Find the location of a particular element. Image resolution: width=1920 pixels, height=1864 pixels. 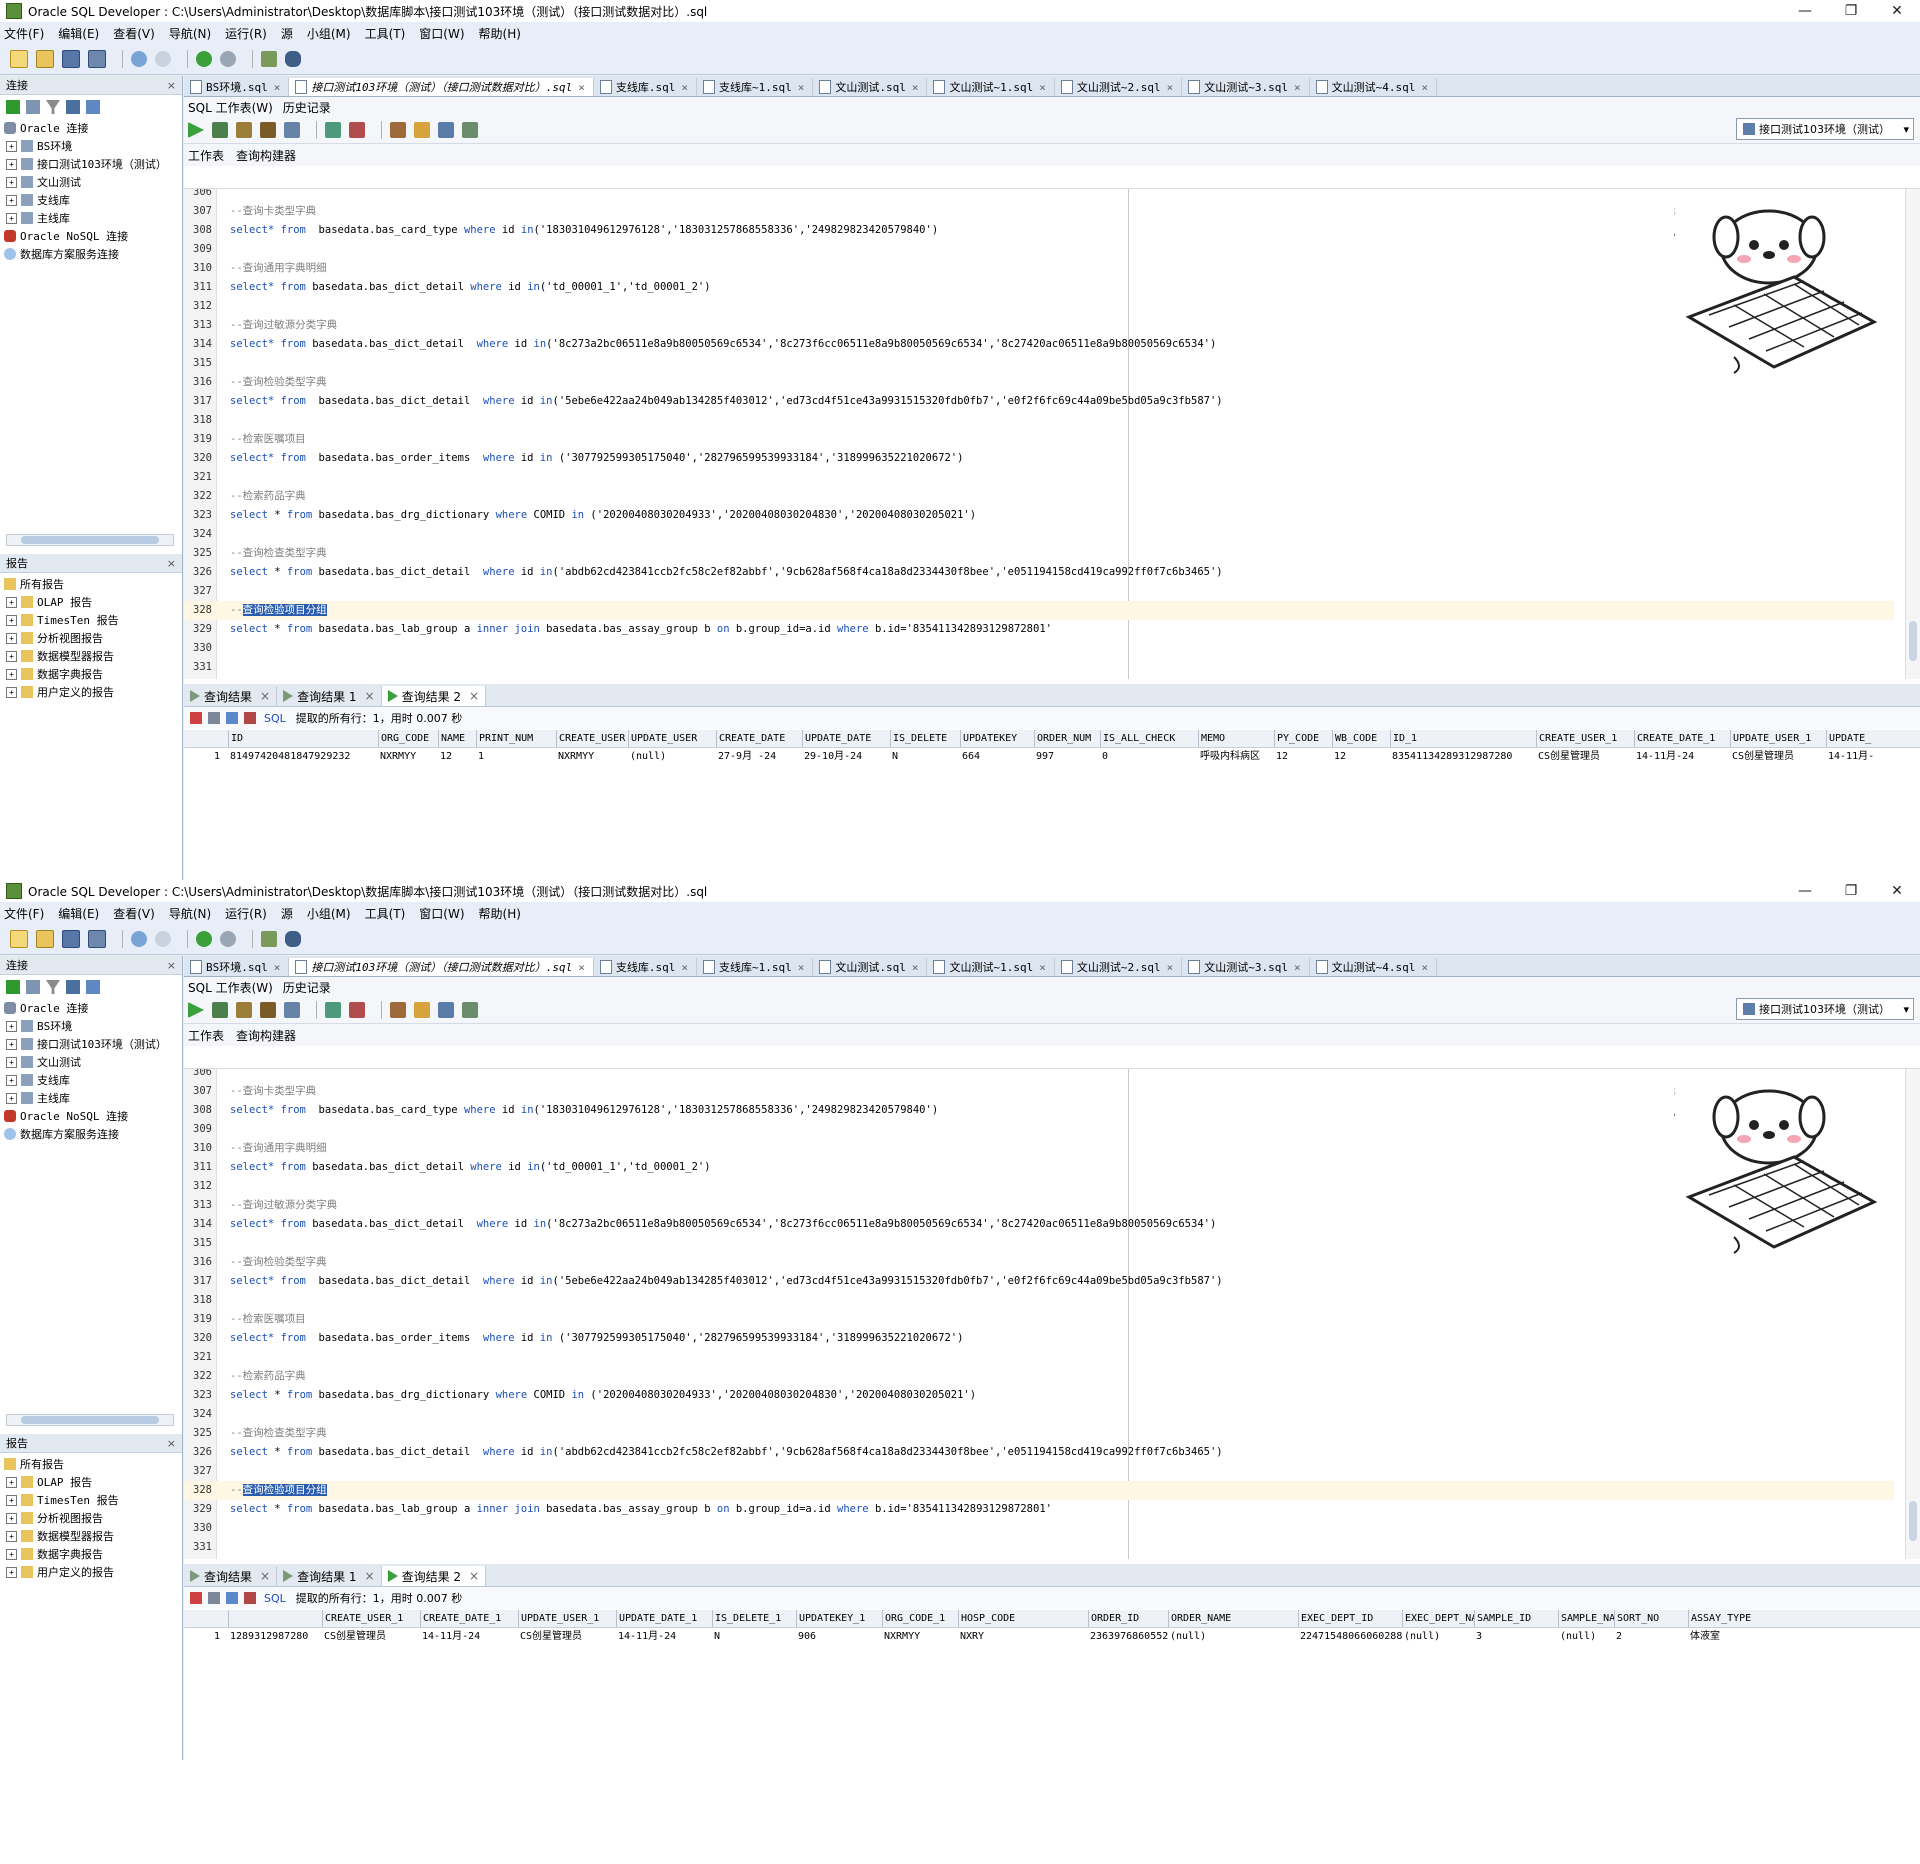

table-cell: 1289312987280 is located at coordinates (275, 1636).